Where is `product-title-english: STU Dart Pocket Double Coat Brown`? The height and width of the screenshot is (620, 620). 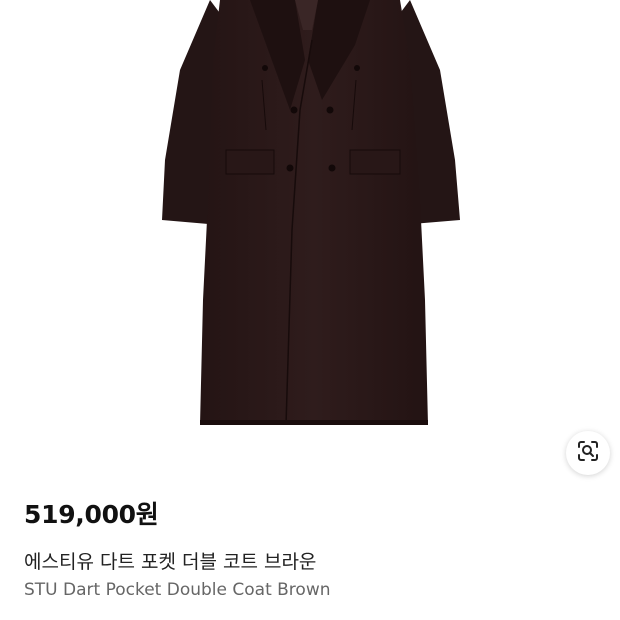
product-title-english: STU Dart Pocket Double Coat Brown is located at coordinates (177, 589).